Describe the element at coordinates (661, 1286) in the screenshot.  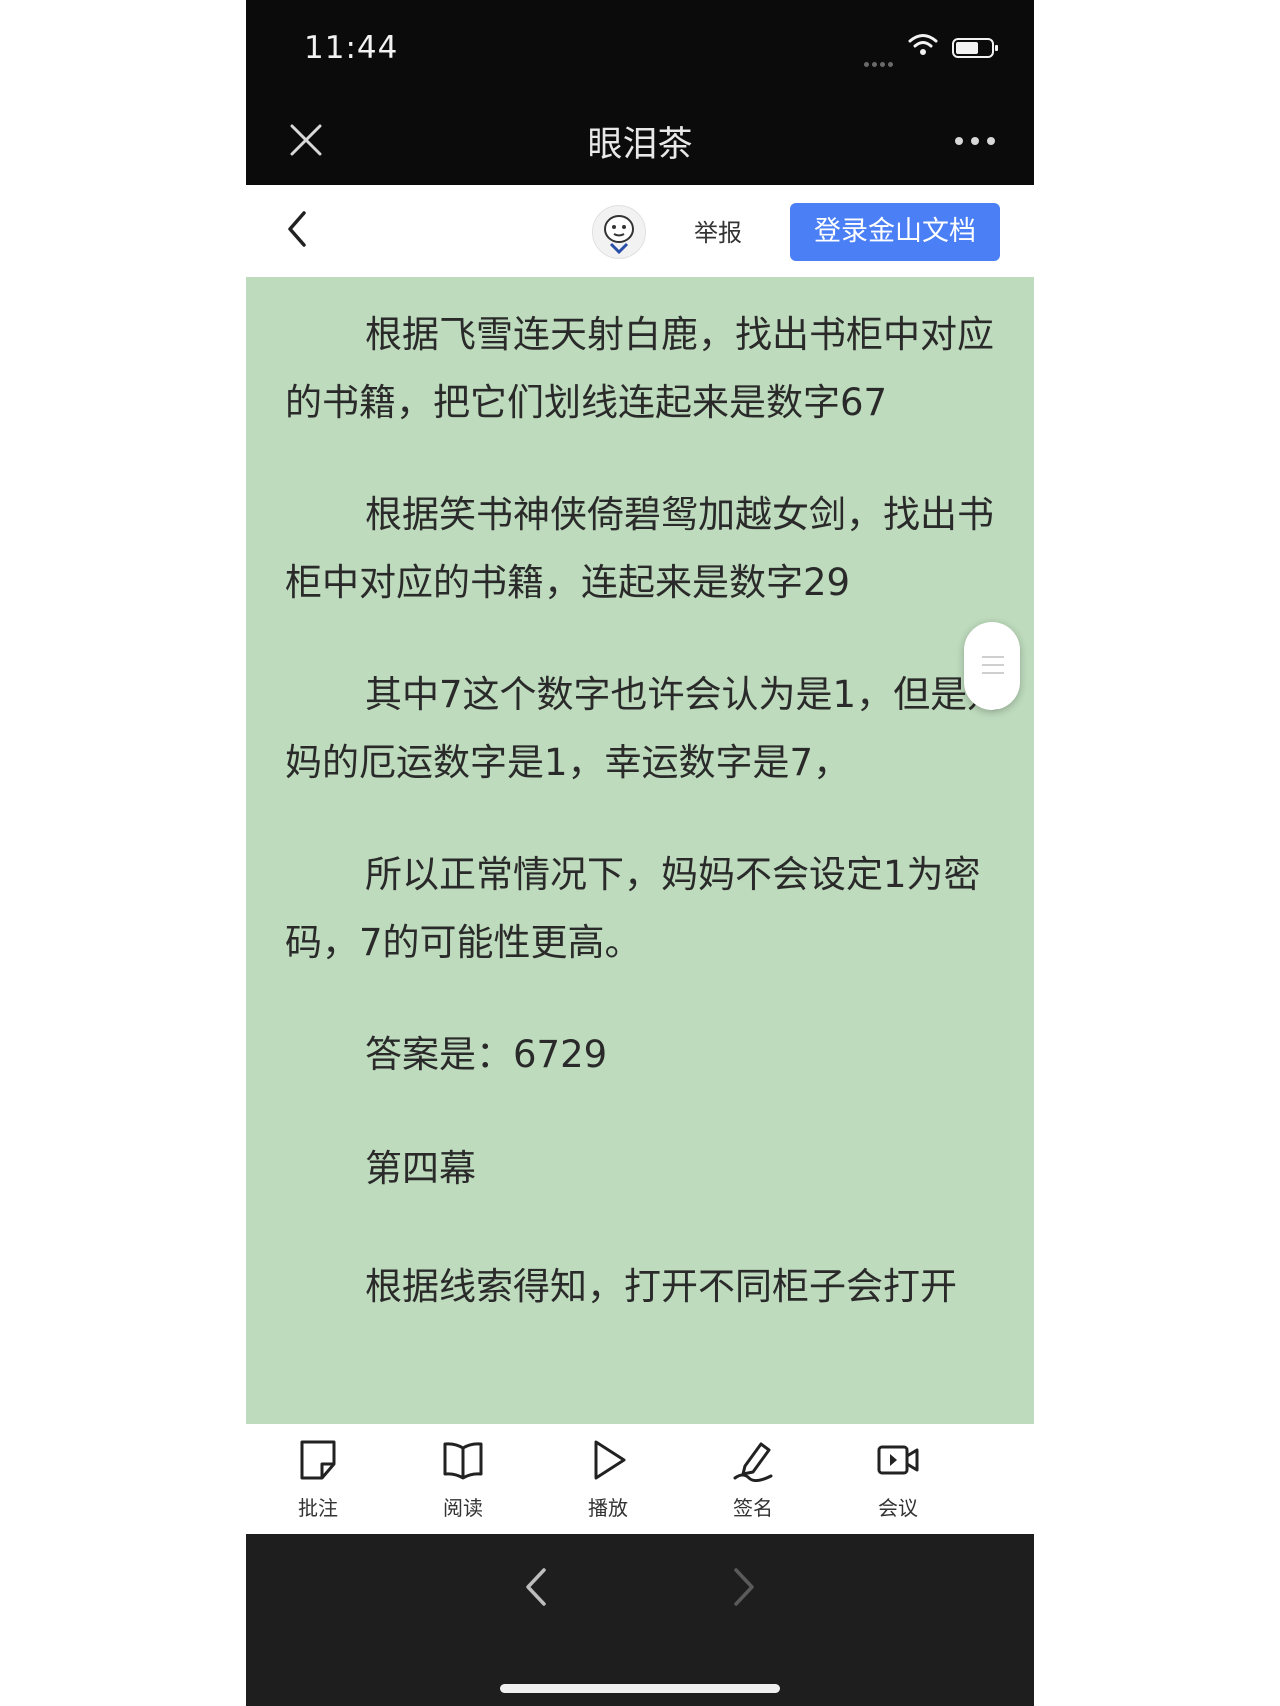
I see `paragraph: 根据线索得知，打开不同柜子会打开` at that location.